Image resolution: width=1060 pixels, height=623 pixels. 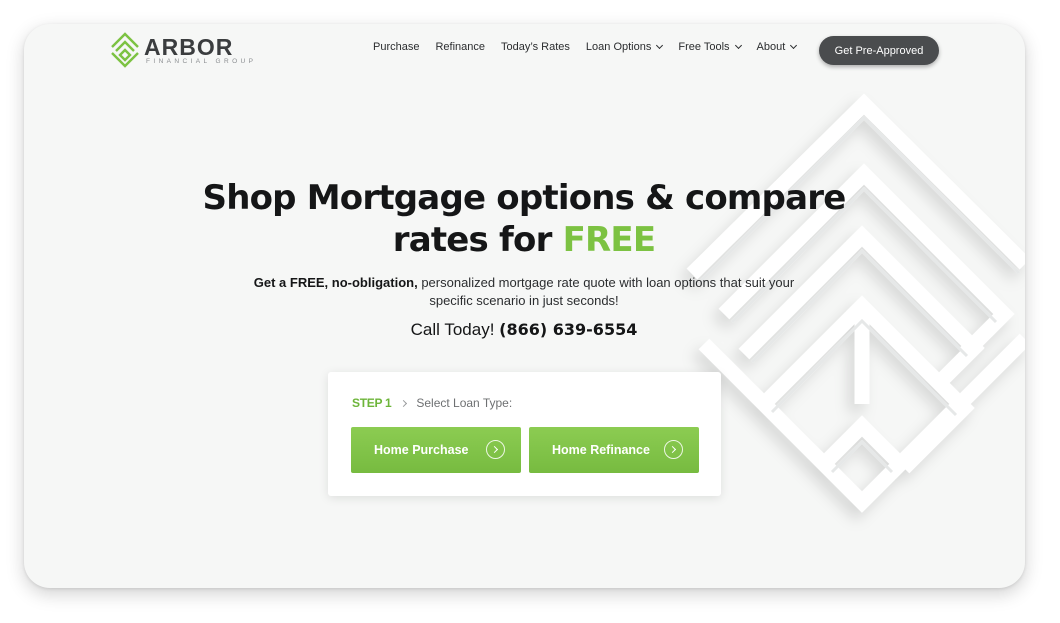 I want to click on nav-item-todays-rates: Today’s Rates, so click(x=535, y=47).